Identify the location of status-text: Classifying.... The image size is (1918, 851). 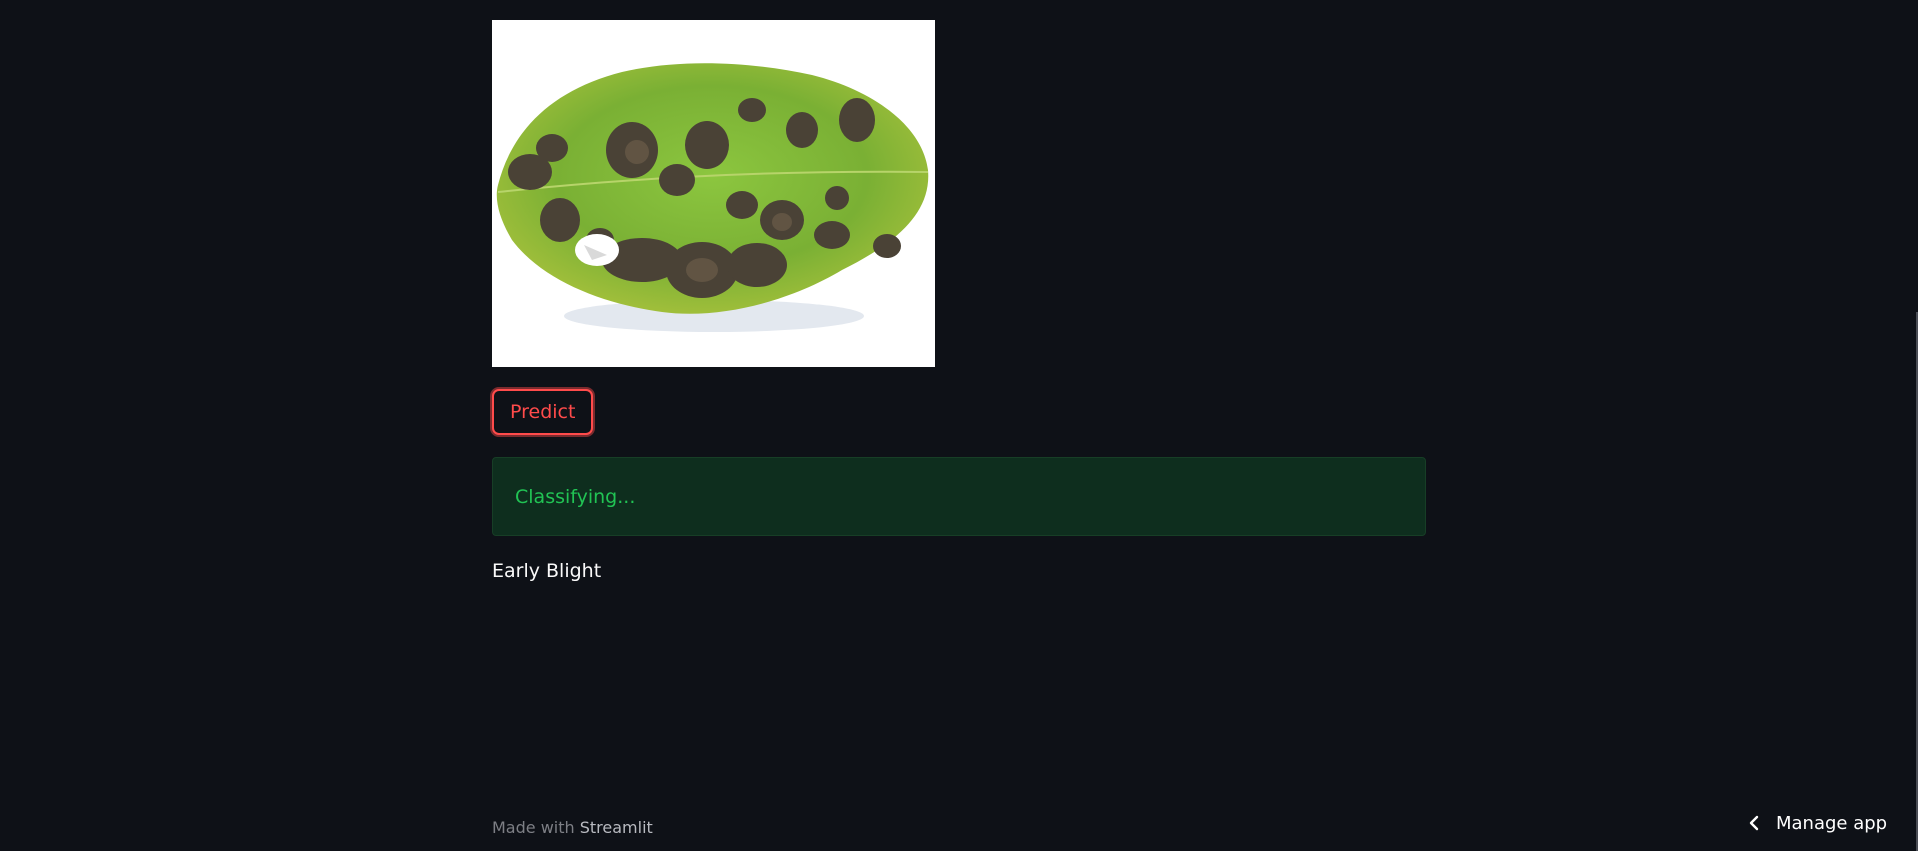
(575, 496).